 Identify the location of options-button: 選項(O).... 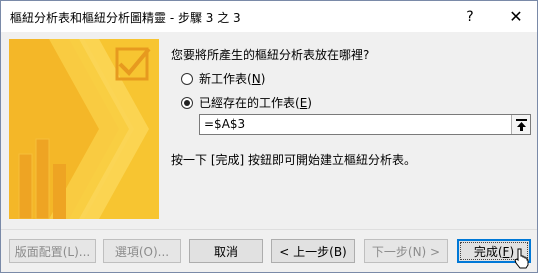
(142, 251).